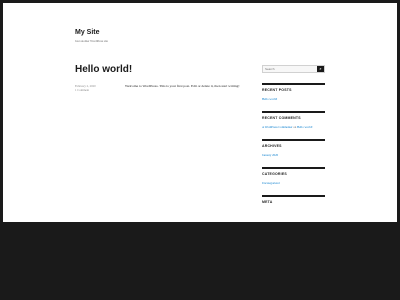  What do you see at coordinates (293, 176) in the screenshot?
I see `widget-categories: CATEGORIES Uncategorized` at bounding box center [293, 176].